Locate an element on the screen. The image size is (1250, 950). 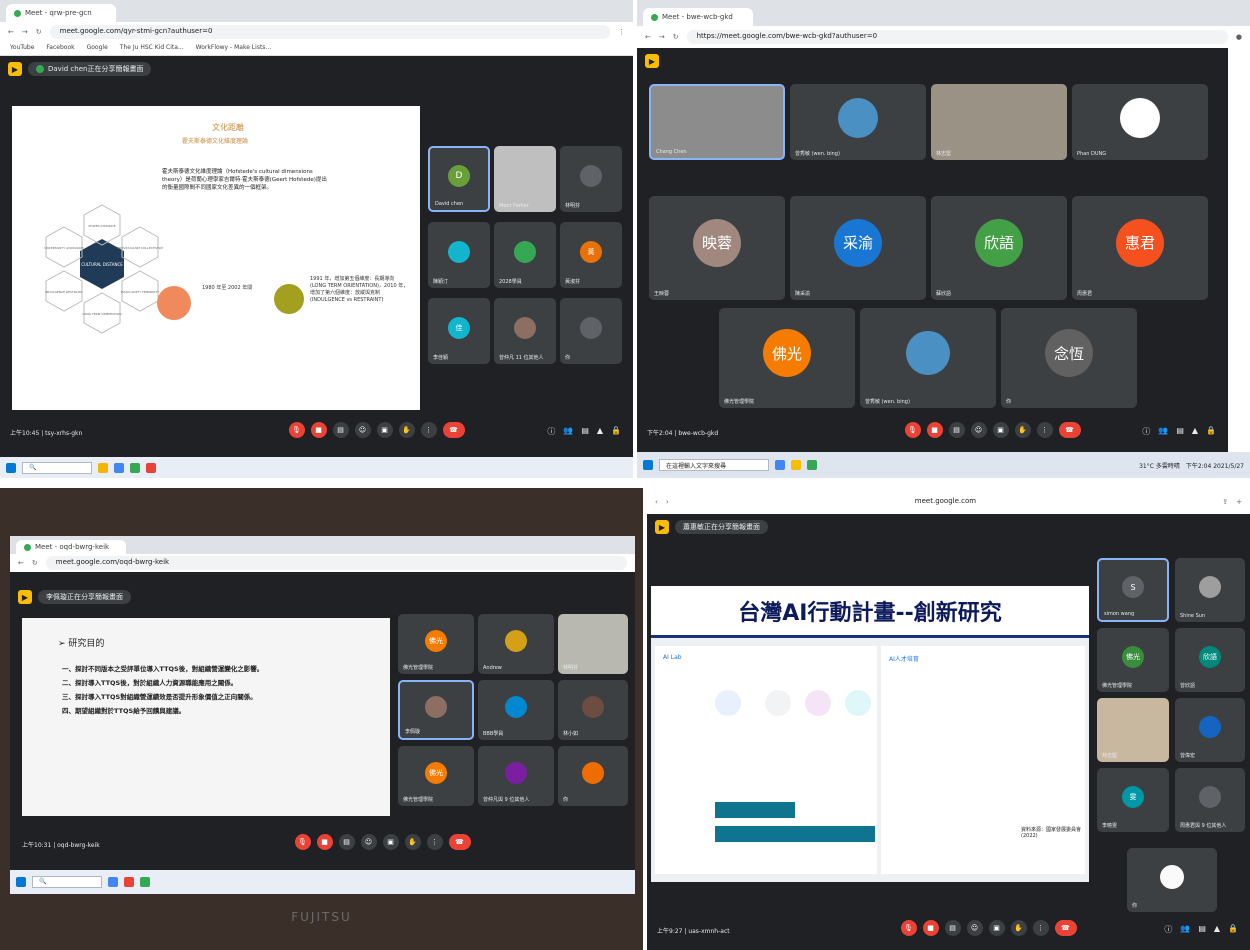
participant-tile: 黃 黃淑芬 is located at coordinates (591, 255).